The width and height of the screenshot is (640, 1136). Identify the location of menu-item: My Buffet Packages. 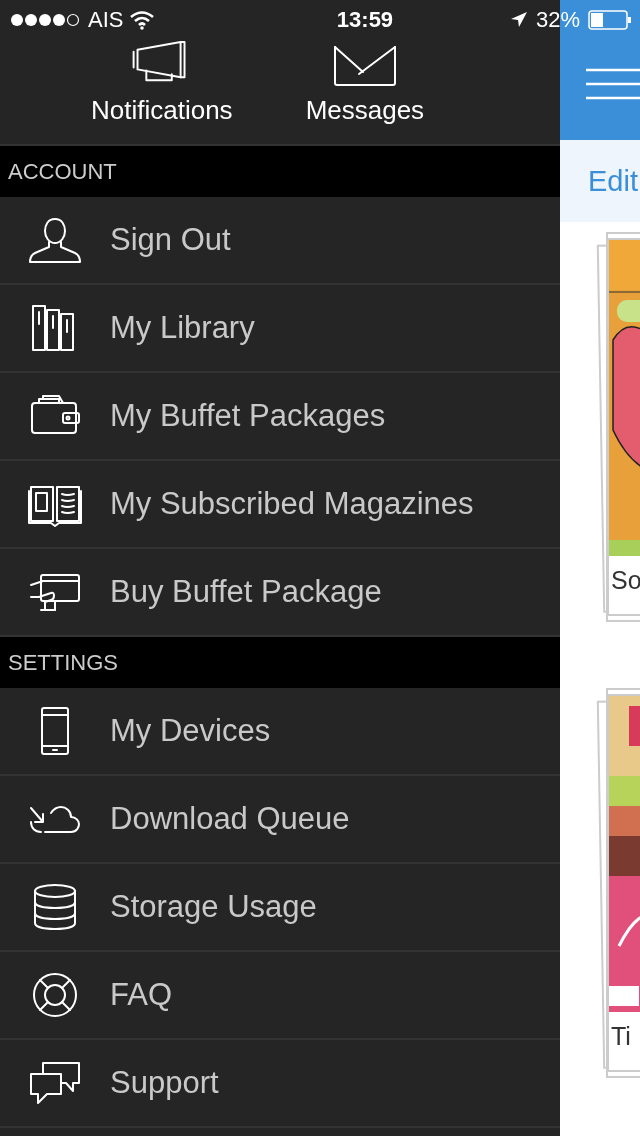
(280, 417).